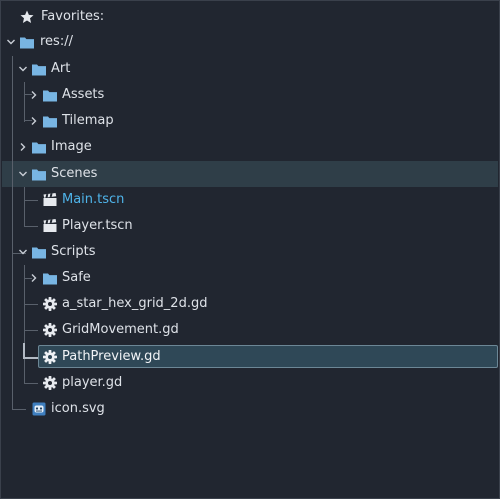 The height and width of the screenshot is (499, 500). Describe the element at coordinates (61, 68) in the screenshot. I see `tree-item-label: Art` at that location.